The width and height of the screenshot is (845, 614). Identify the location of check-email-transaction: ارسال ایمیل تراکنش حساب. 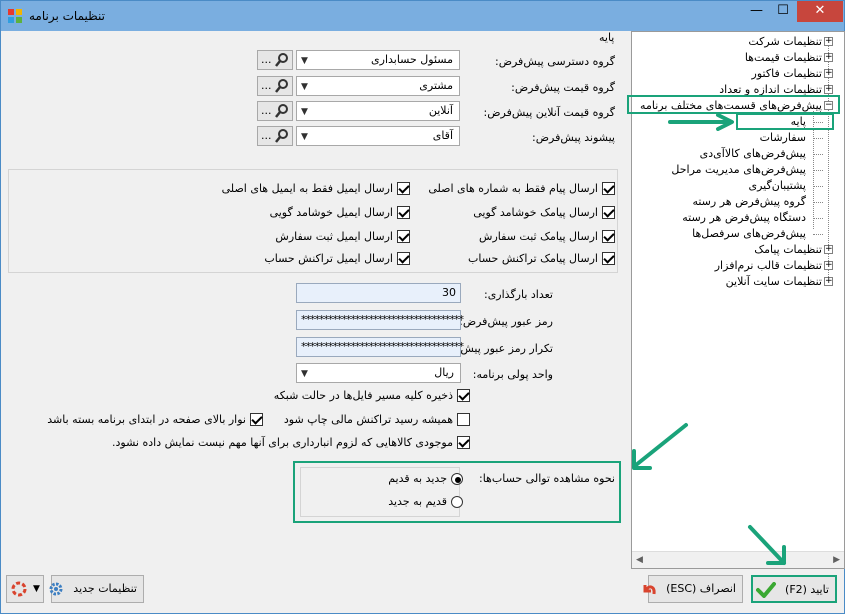
(337, 259).